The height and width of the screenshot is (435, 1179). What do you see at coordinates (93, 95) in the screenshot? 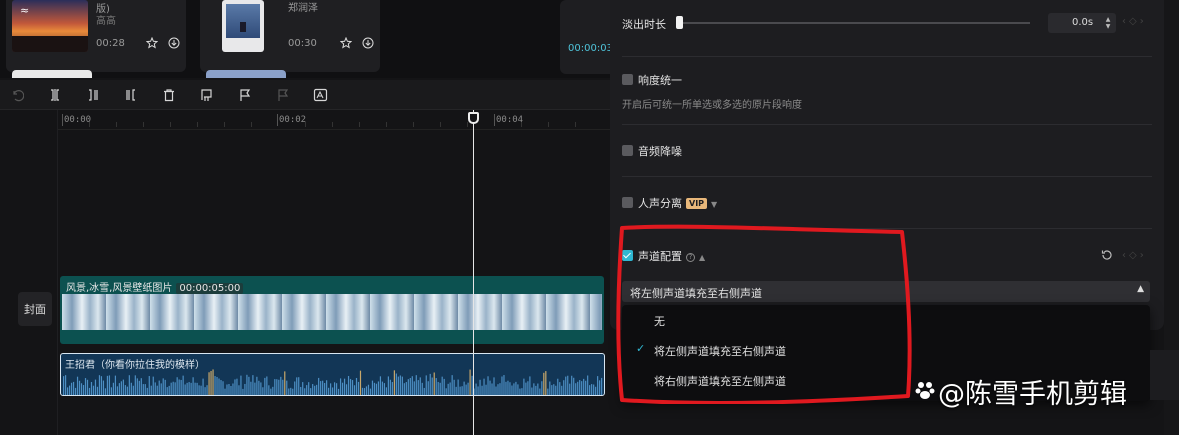
I see `trim-left-icon` at bounding box center [93, 95].